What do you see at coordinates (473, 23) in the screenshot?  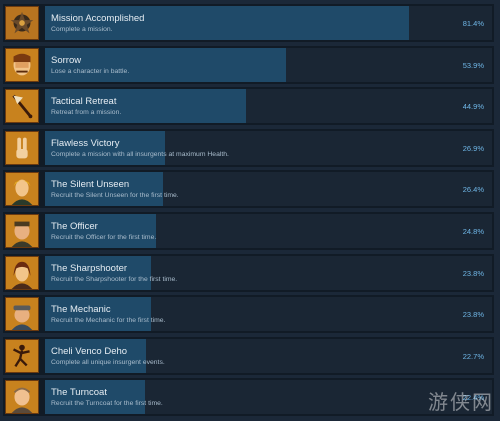 I see `unlock-percentage: 81.4%` at bounding box center [473, 23].